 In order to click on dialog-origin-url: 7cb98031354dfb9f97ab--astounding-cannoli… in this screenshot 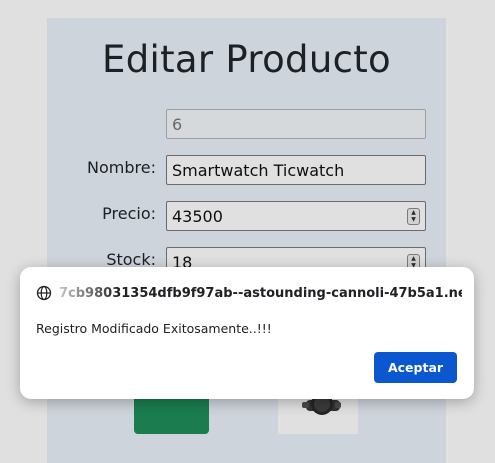, I will do `click(260, 293)`.